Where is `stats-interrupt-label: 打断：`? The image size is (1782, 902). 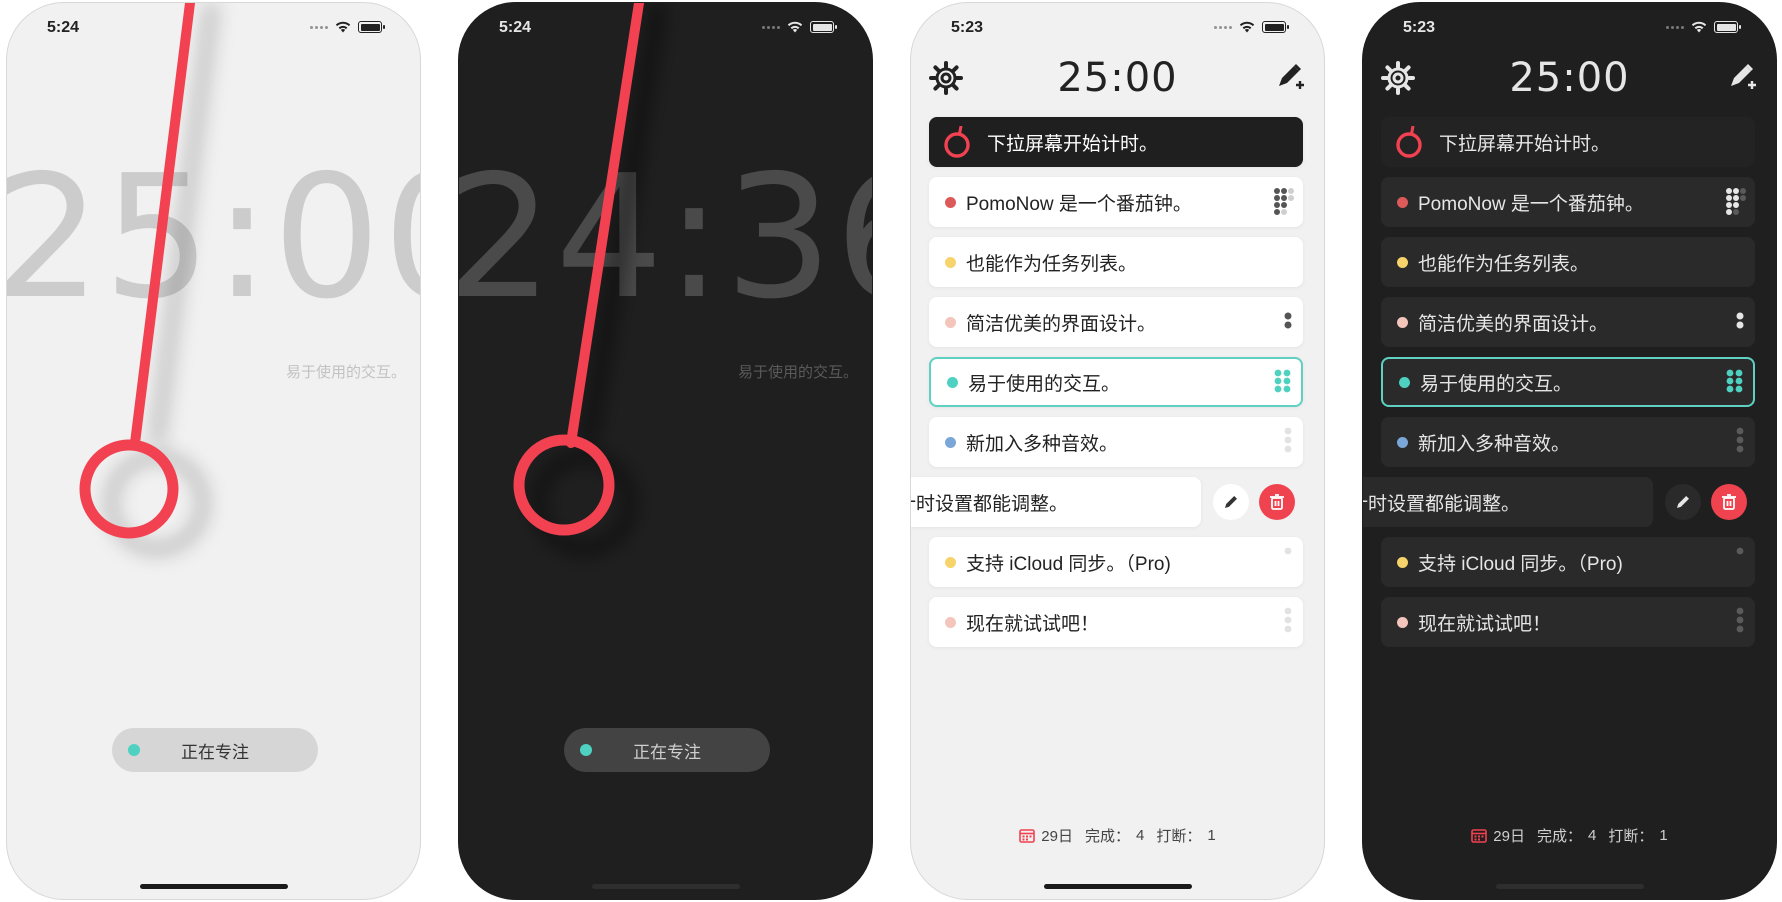 stats-interrupt-label: 打断： is located at coordinates (1179, 836).